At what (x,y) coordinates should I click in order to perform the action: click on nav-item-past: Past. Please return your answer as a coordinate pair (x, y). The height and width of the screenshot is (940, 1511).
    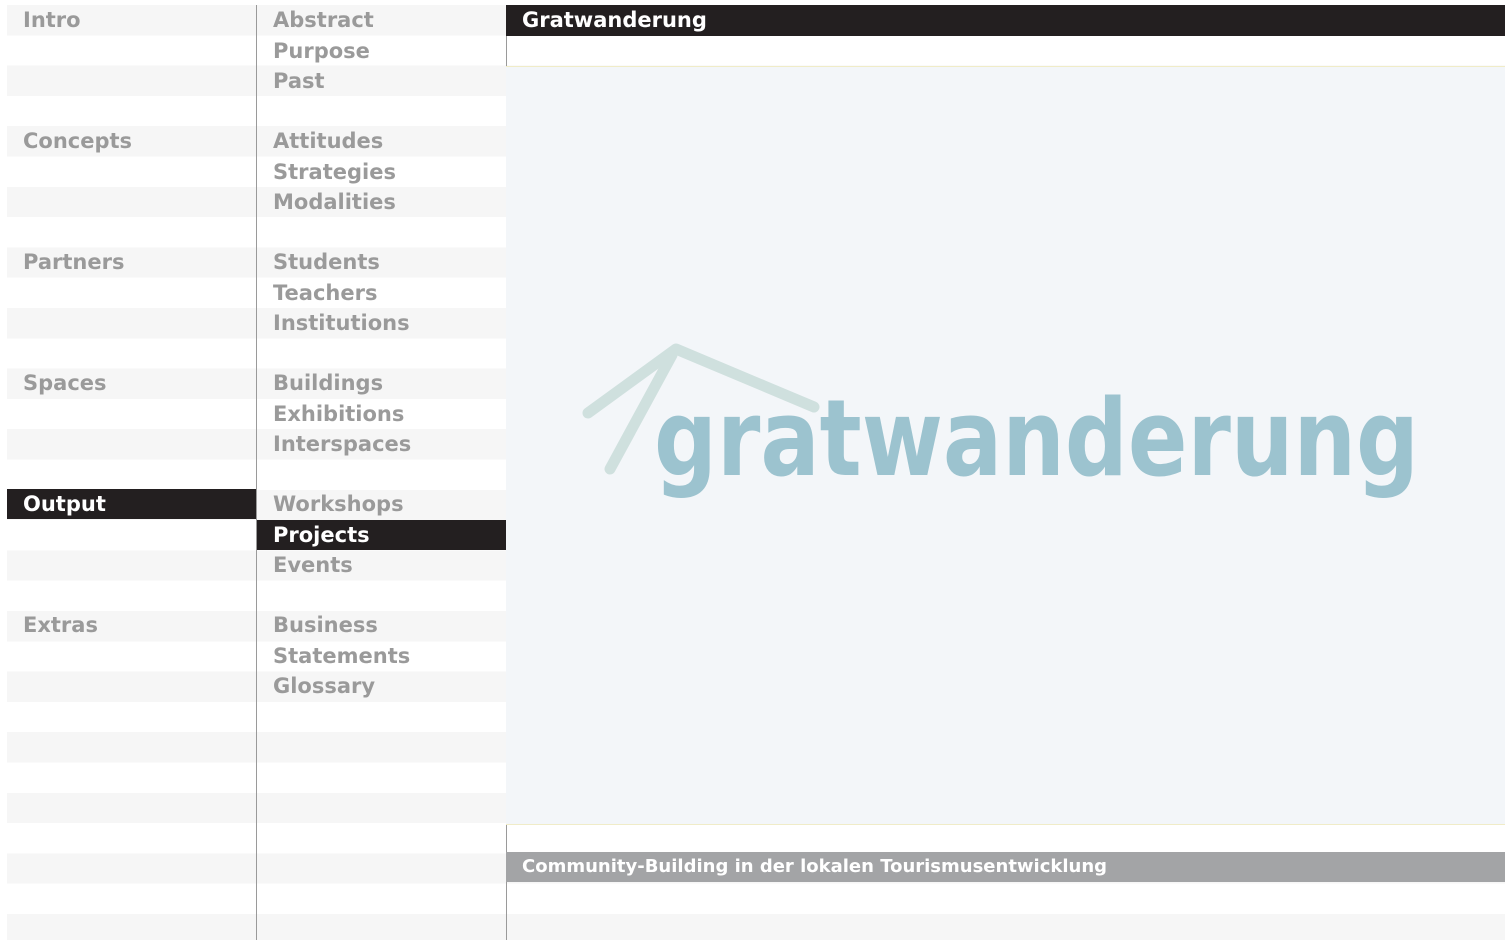
    Looking at the image, I should click on (381, 81).